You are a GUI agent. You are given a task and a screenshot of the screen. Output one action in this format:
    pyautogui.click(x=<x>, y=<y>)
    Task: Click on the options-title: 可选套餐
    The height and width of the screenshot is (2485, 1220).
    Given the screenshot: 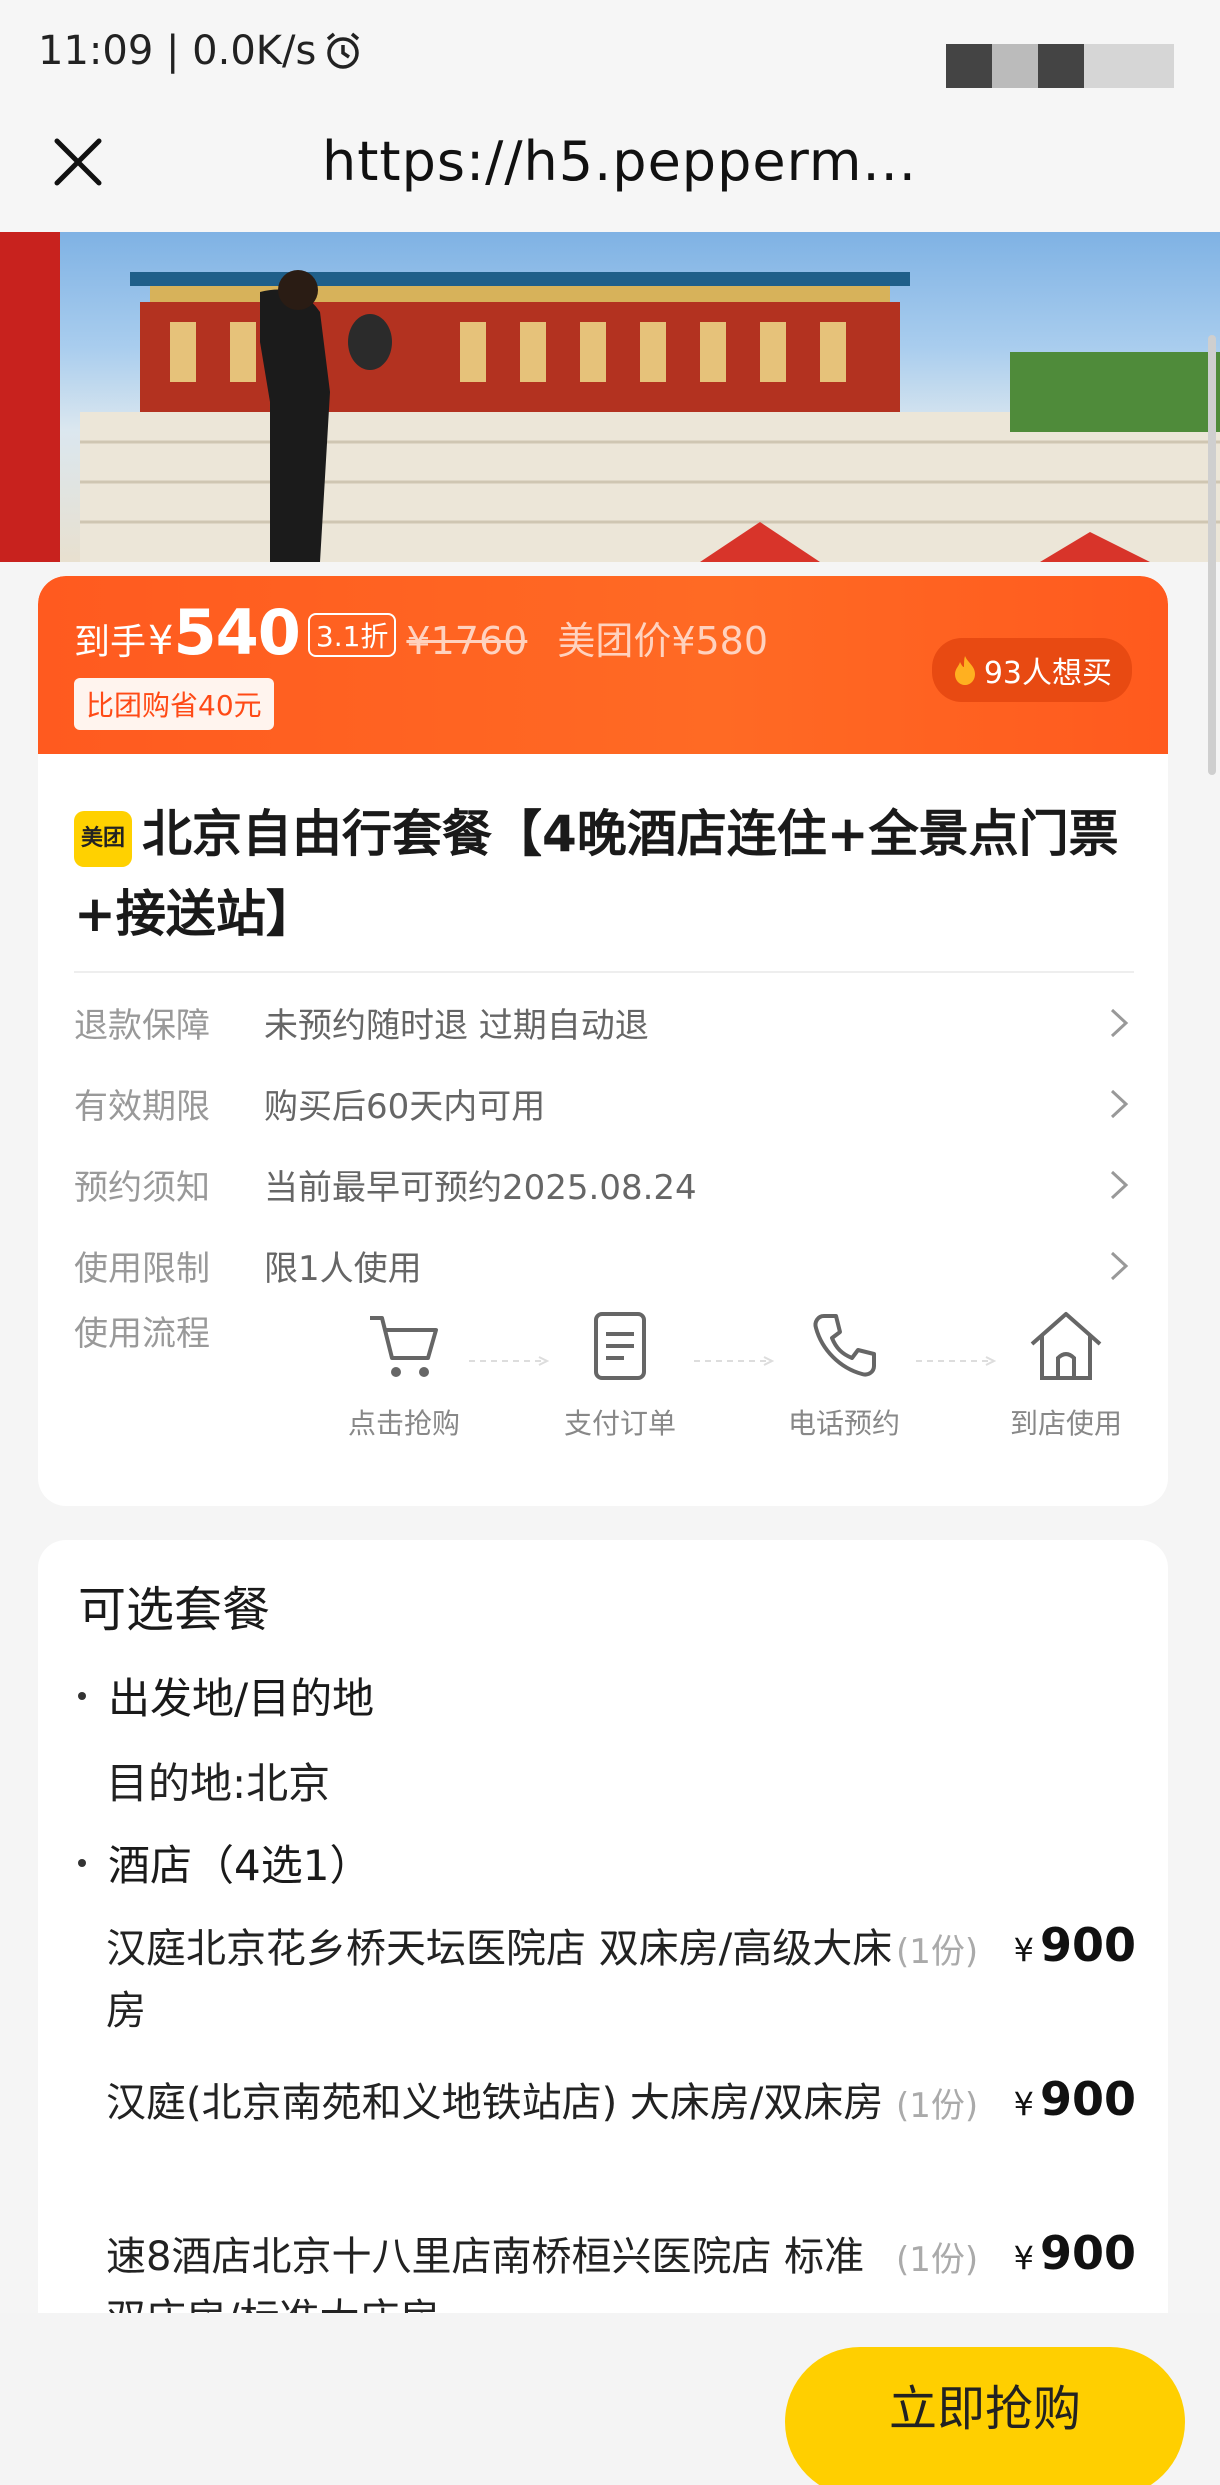 What is the action you would take?
    pyautogui.click(x=174, y=1610)
    